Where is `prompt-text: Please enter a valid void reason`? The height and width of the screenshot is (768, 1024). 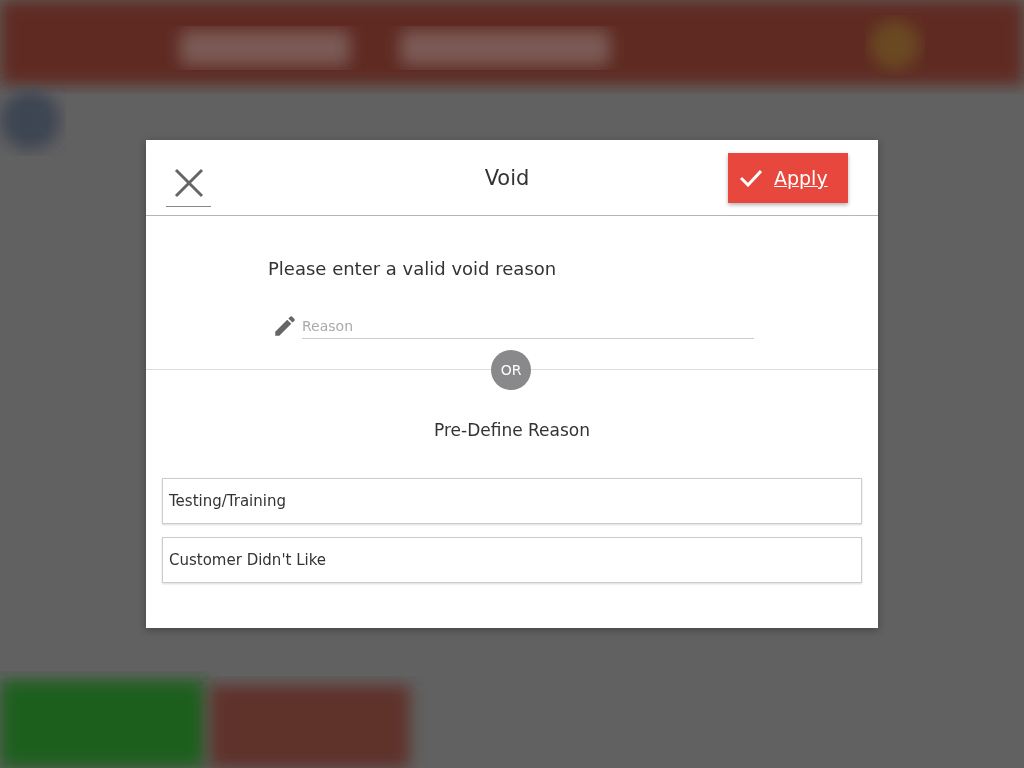 prompt-text: Please enter a valid void reason is located at coordinates (412, 268).